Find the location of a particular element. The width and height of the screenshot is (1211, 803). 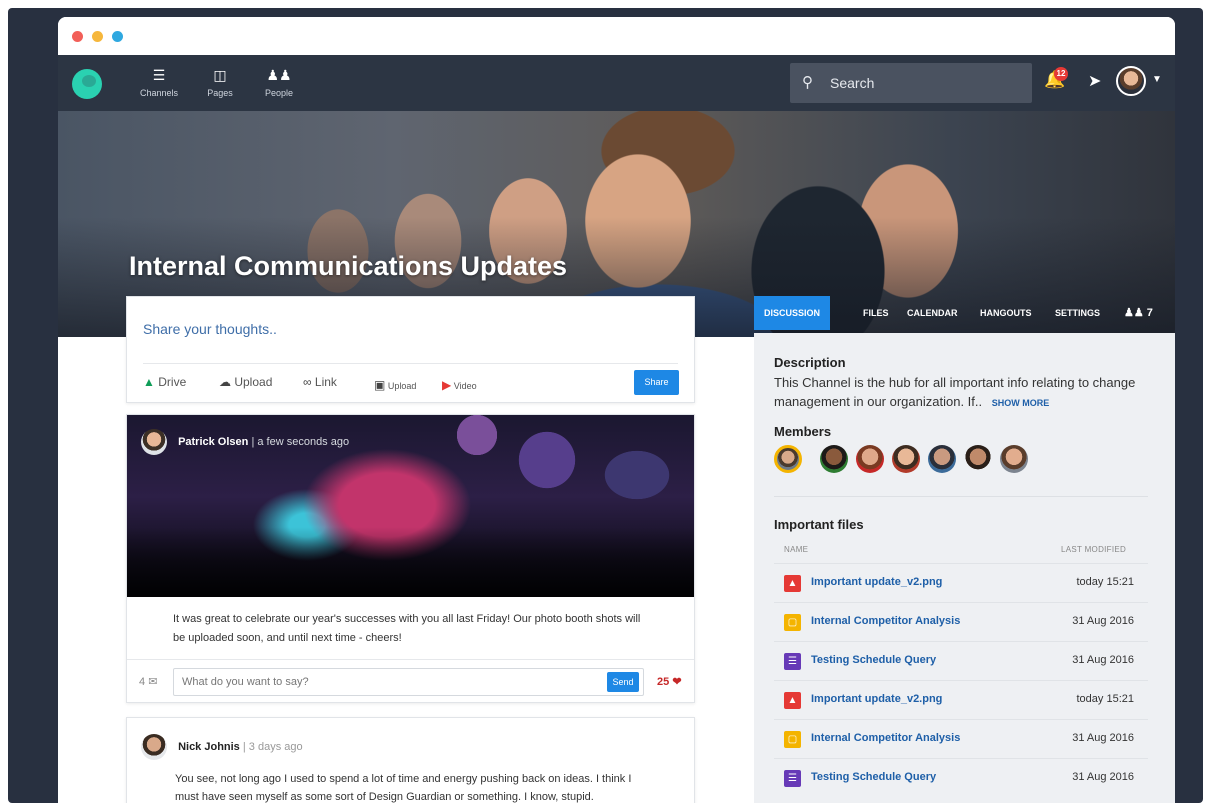

like-count: 25 ❤ is located at coordinates (669, 681).